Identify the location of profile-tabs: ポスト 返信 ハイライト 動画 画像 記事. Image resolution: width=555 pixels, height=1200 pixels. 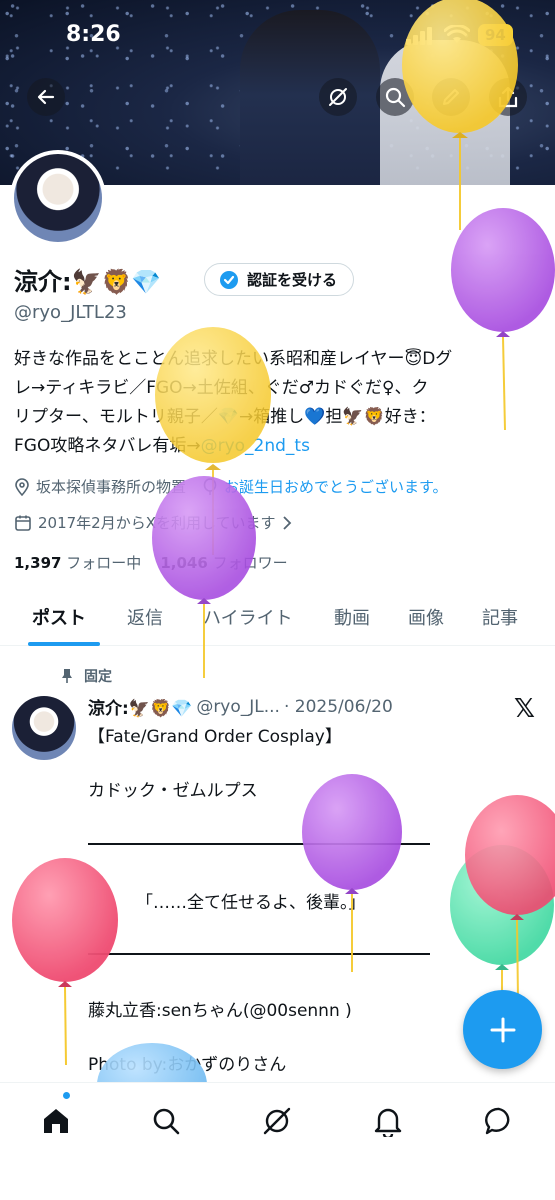
(277, 620).